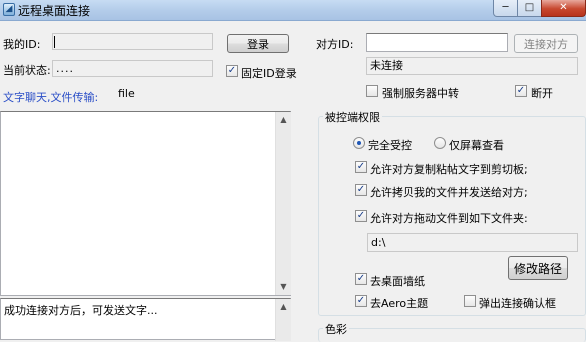  Describe the element at coordinates (529, 8) in the screenshot. I see `maximize-button: □` at that location.